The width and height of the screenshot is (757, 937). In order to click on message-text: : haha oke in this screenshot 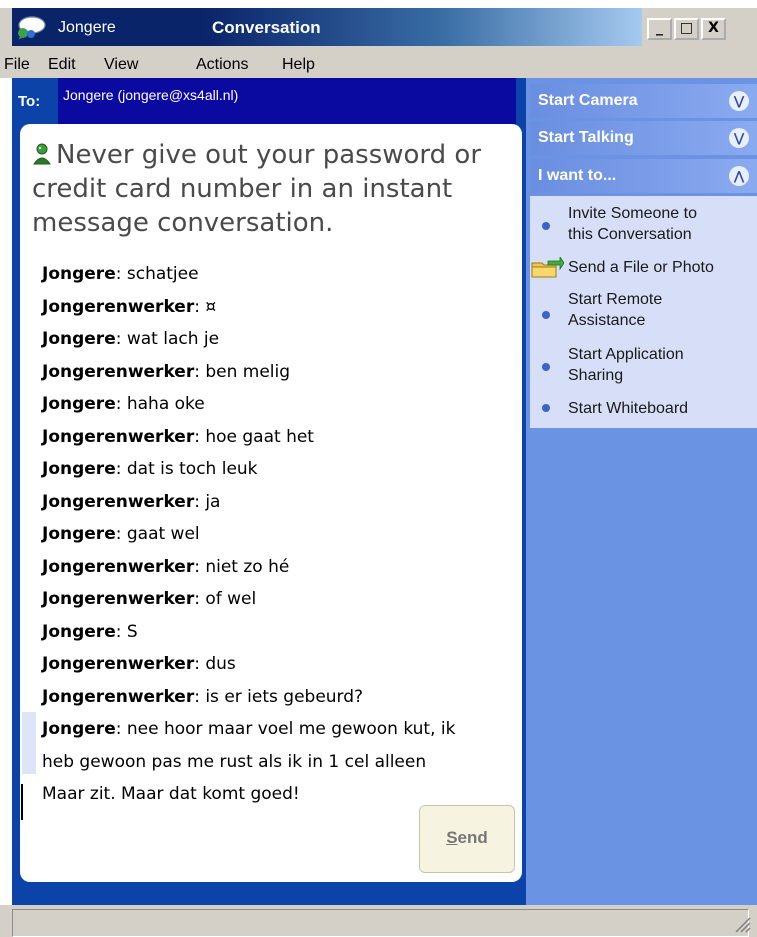, I will do `click(160, 404)`.